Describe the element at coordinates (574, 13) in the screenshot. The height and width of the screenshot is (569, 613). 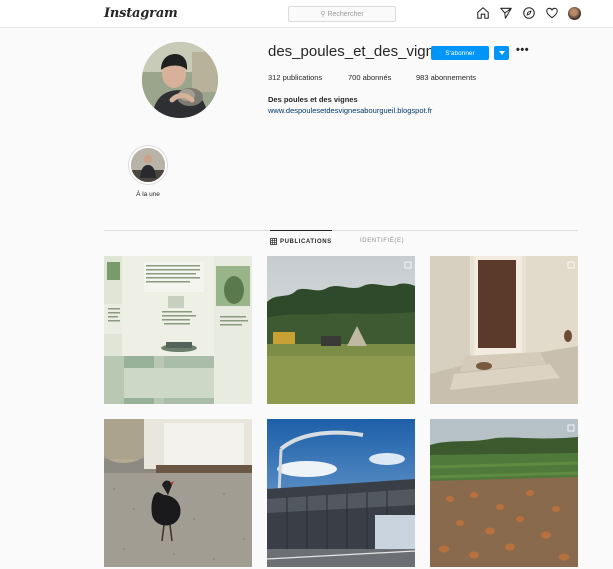
I see `avatar` at that location.